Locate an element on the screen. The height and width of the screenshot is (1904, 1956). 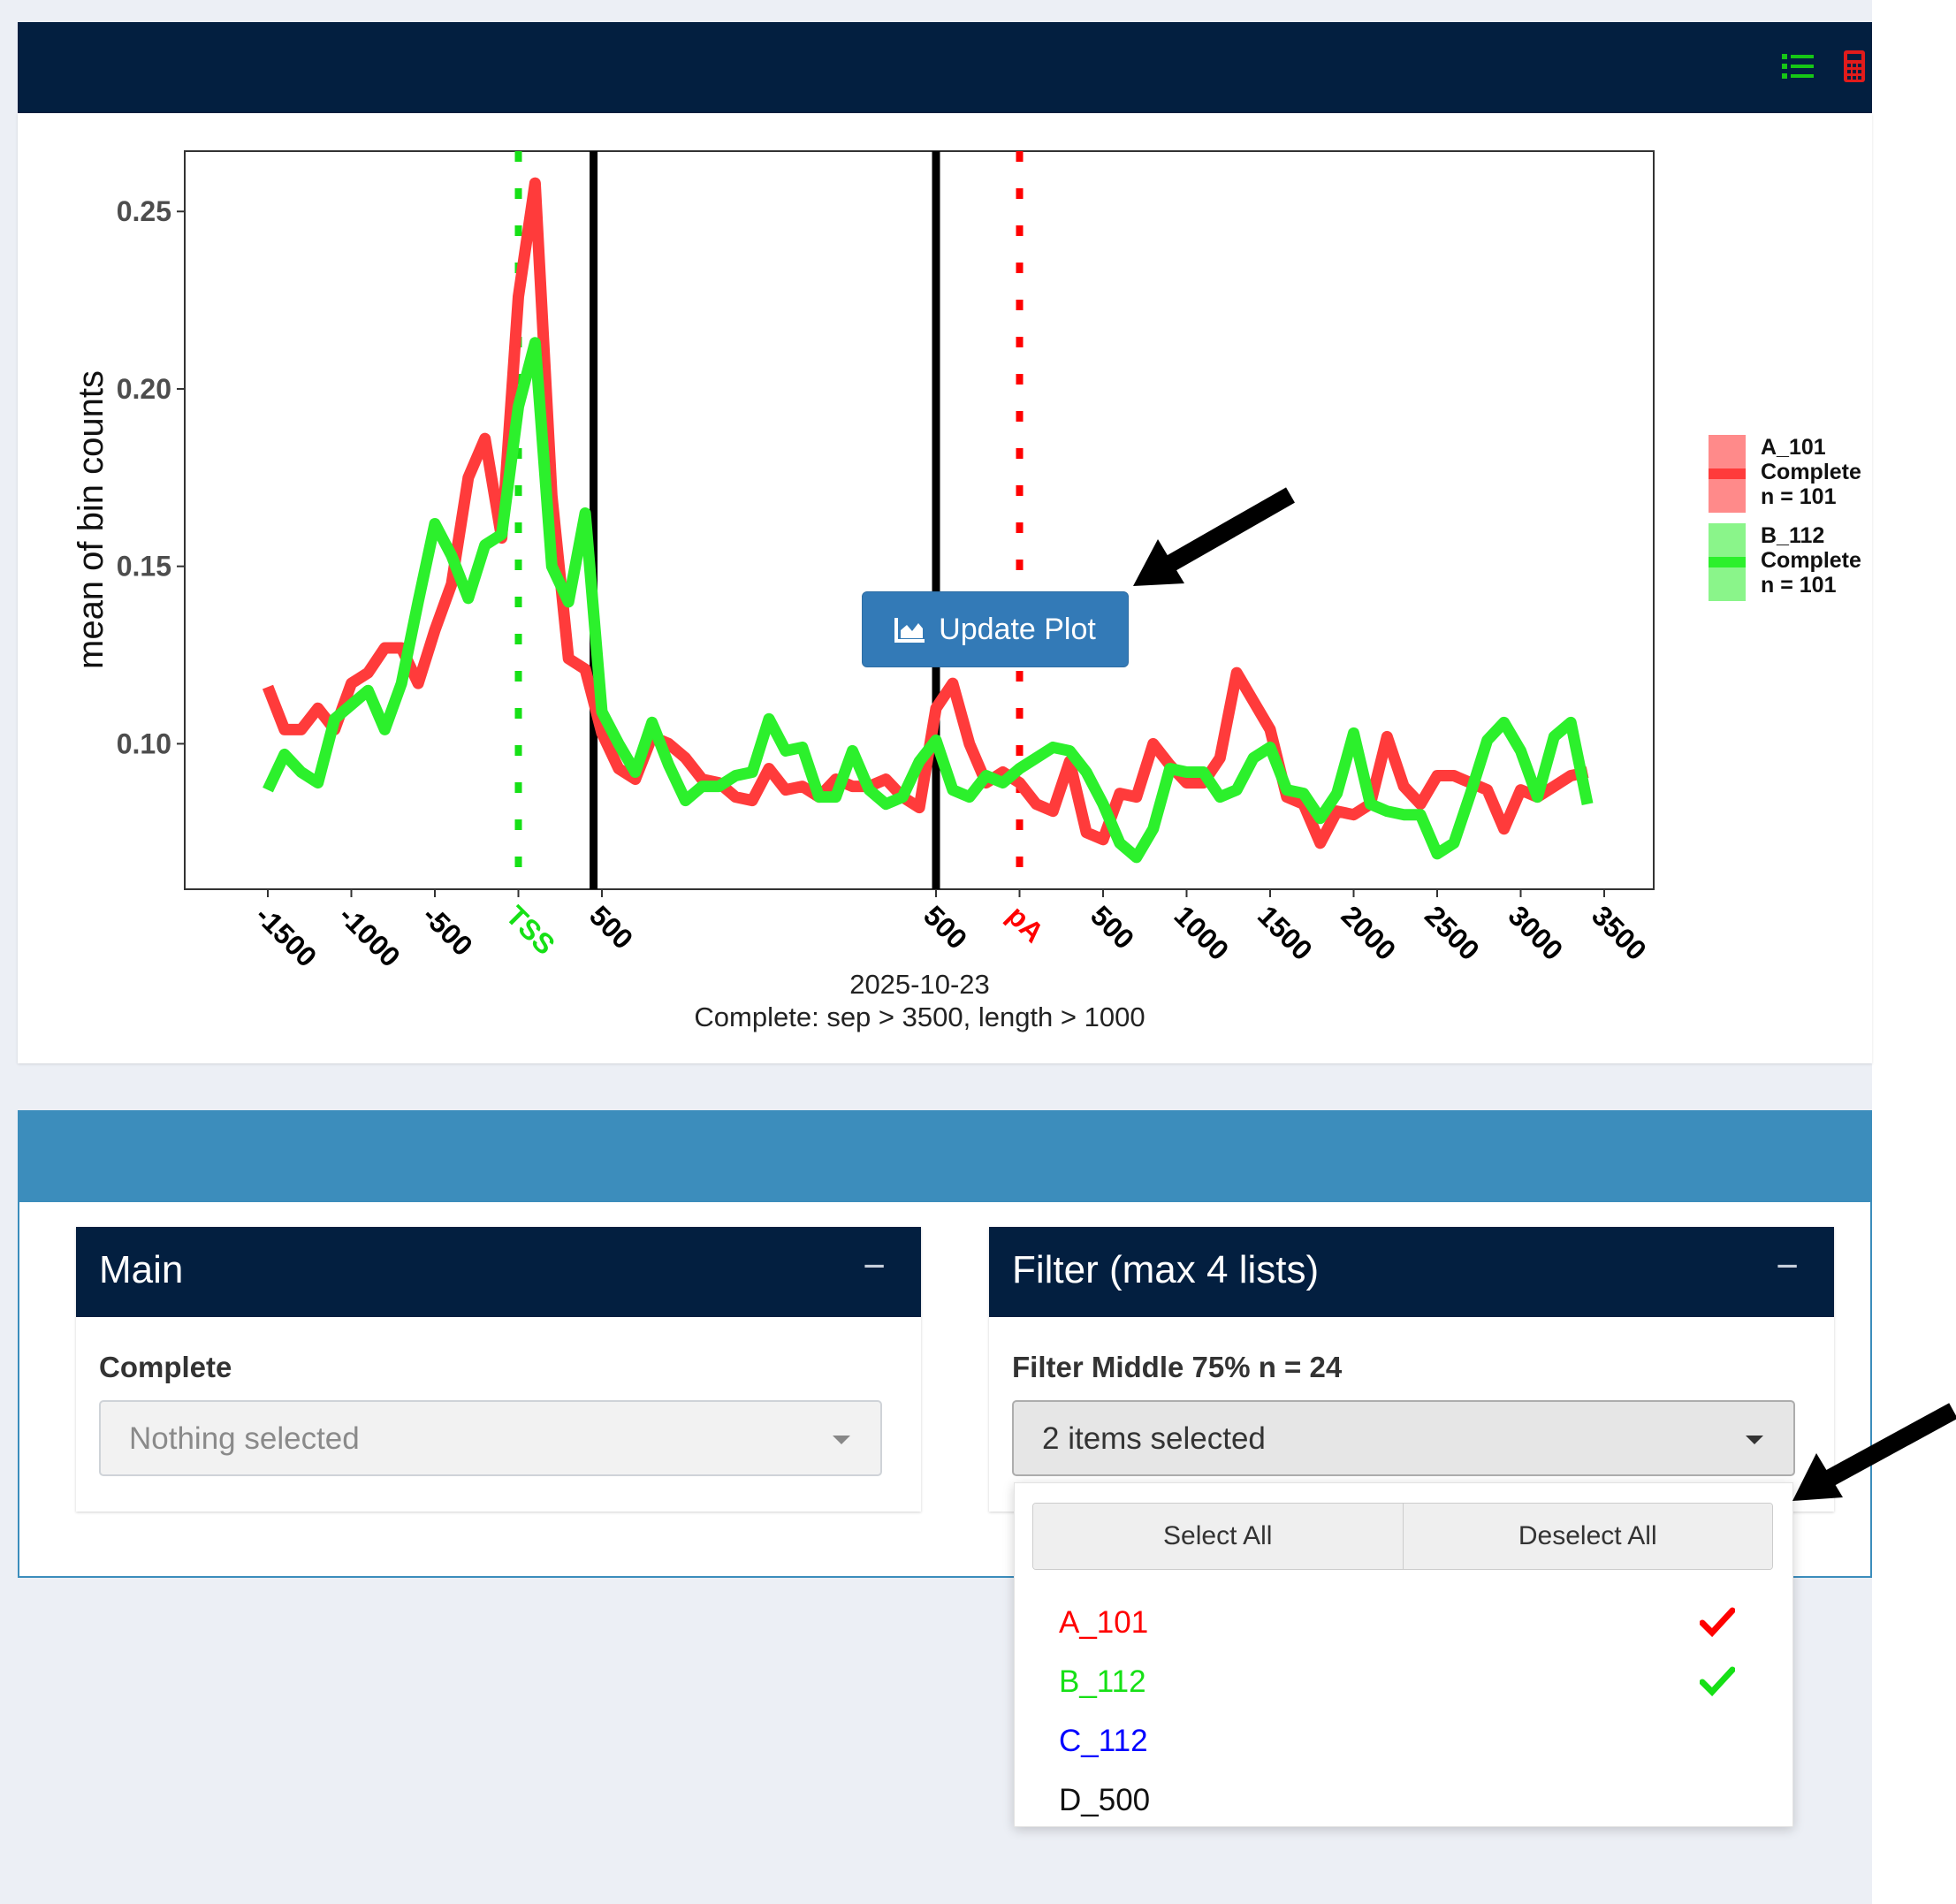
main-card-title: Main is located at coordinates (141, 1269).